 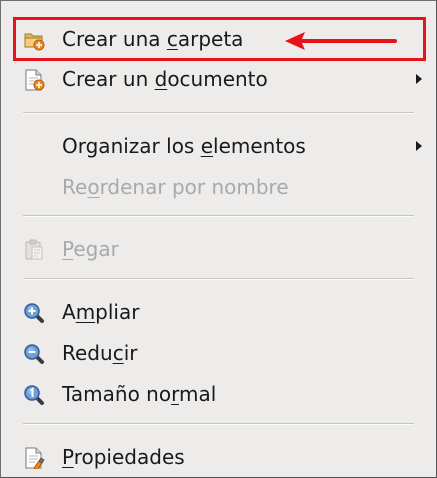 What do you see at coordinates (123, 457) in the screenshot?
I see `menu-item-label: Propiedades` at bounding box center [123, 457].